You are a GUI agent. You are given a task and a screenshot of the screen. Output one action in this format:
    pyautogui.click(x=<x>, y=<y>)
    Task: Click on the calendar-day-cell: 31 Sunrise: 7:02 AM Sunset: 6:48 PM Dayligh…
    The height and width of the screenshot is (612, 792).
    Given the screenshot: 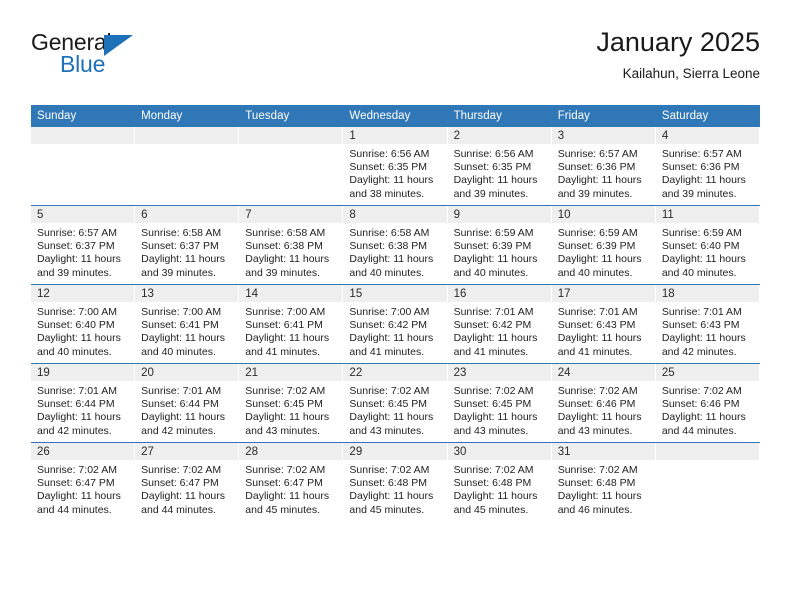 What is the action you would take?
    pyautogui.click(x=603, y=481)
    